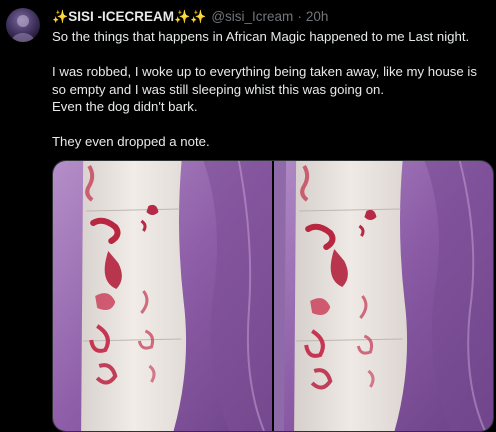  What do you see at coordinates (252, 16) in the screenshot?
I see `user-handle: @sisi_Icream` at bounding box center [252, 16].